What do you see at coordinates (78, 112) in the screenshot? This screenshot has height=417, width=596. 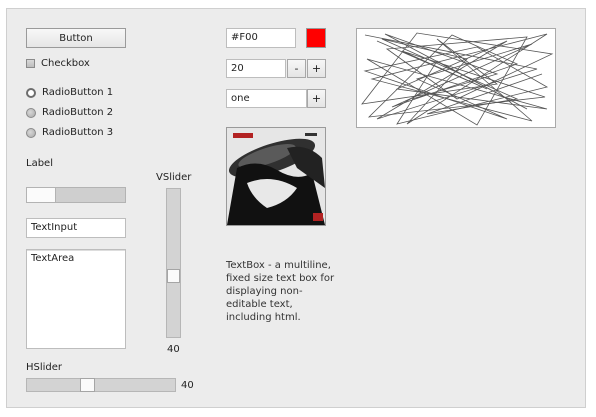 I see `radio-label-2: RadioButton 2` at bounding box center [78, 112].